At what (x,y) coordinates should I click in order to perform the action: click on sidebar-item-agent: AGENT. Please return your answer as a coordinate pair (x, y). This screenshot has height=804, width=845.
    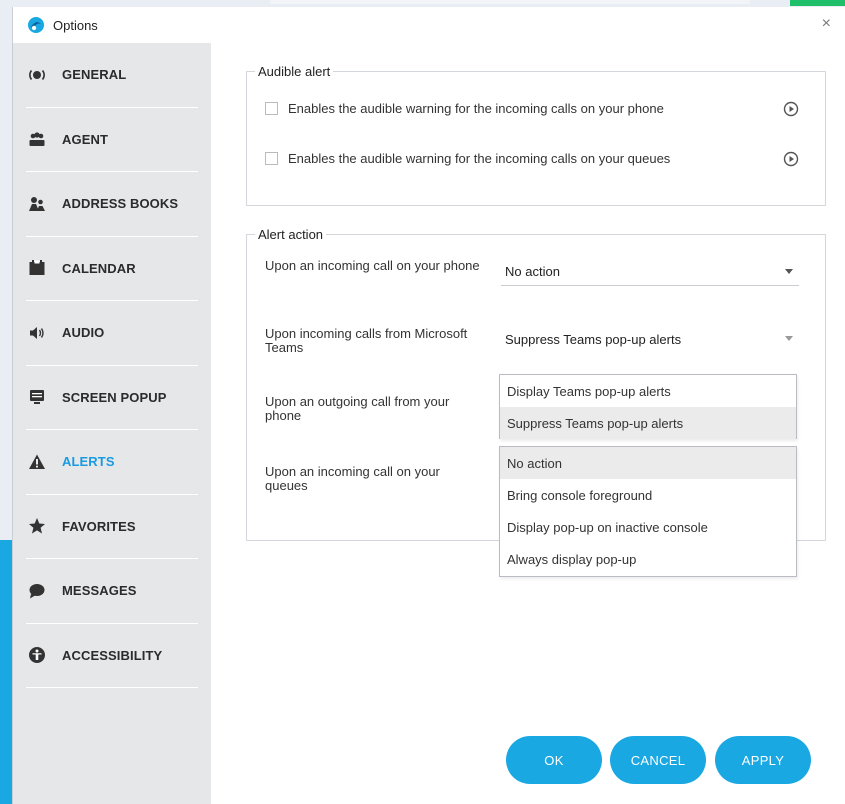
    Looking at the image, I should click on (112, 140).